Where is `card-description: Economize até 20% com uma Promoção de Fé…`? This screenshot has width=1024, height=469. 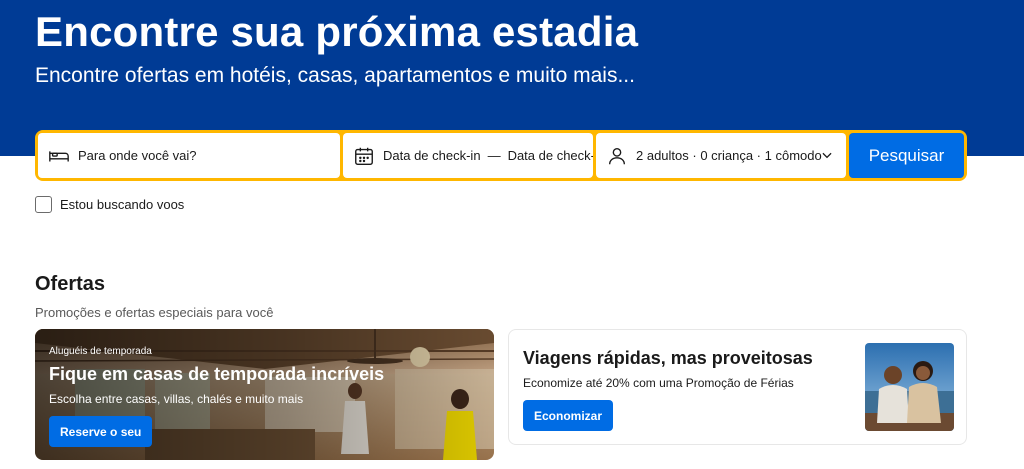 card-description: Economize até 20% com uma Promoção de Fé… is located at coordinates (658, 383).